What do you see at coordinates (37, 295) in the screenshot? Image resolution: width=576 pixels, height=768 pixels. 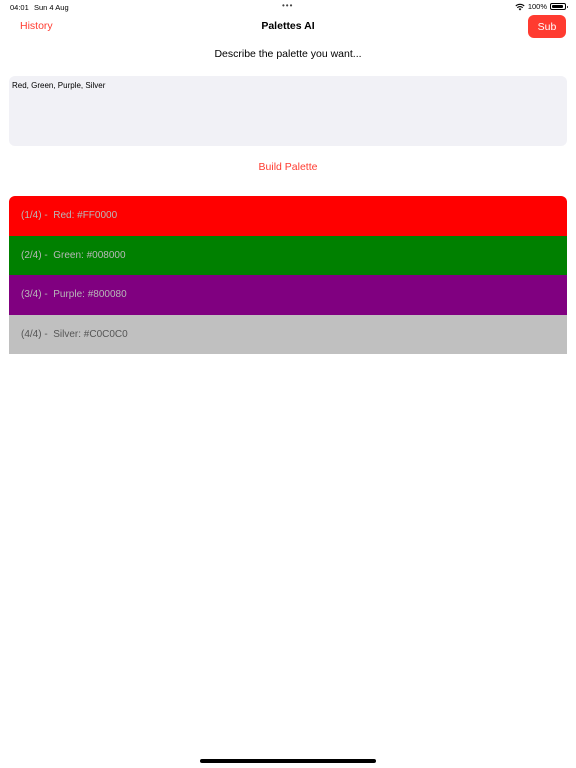 I see `palette-row-index: (3/4) -` at bounding box center [37, 295].